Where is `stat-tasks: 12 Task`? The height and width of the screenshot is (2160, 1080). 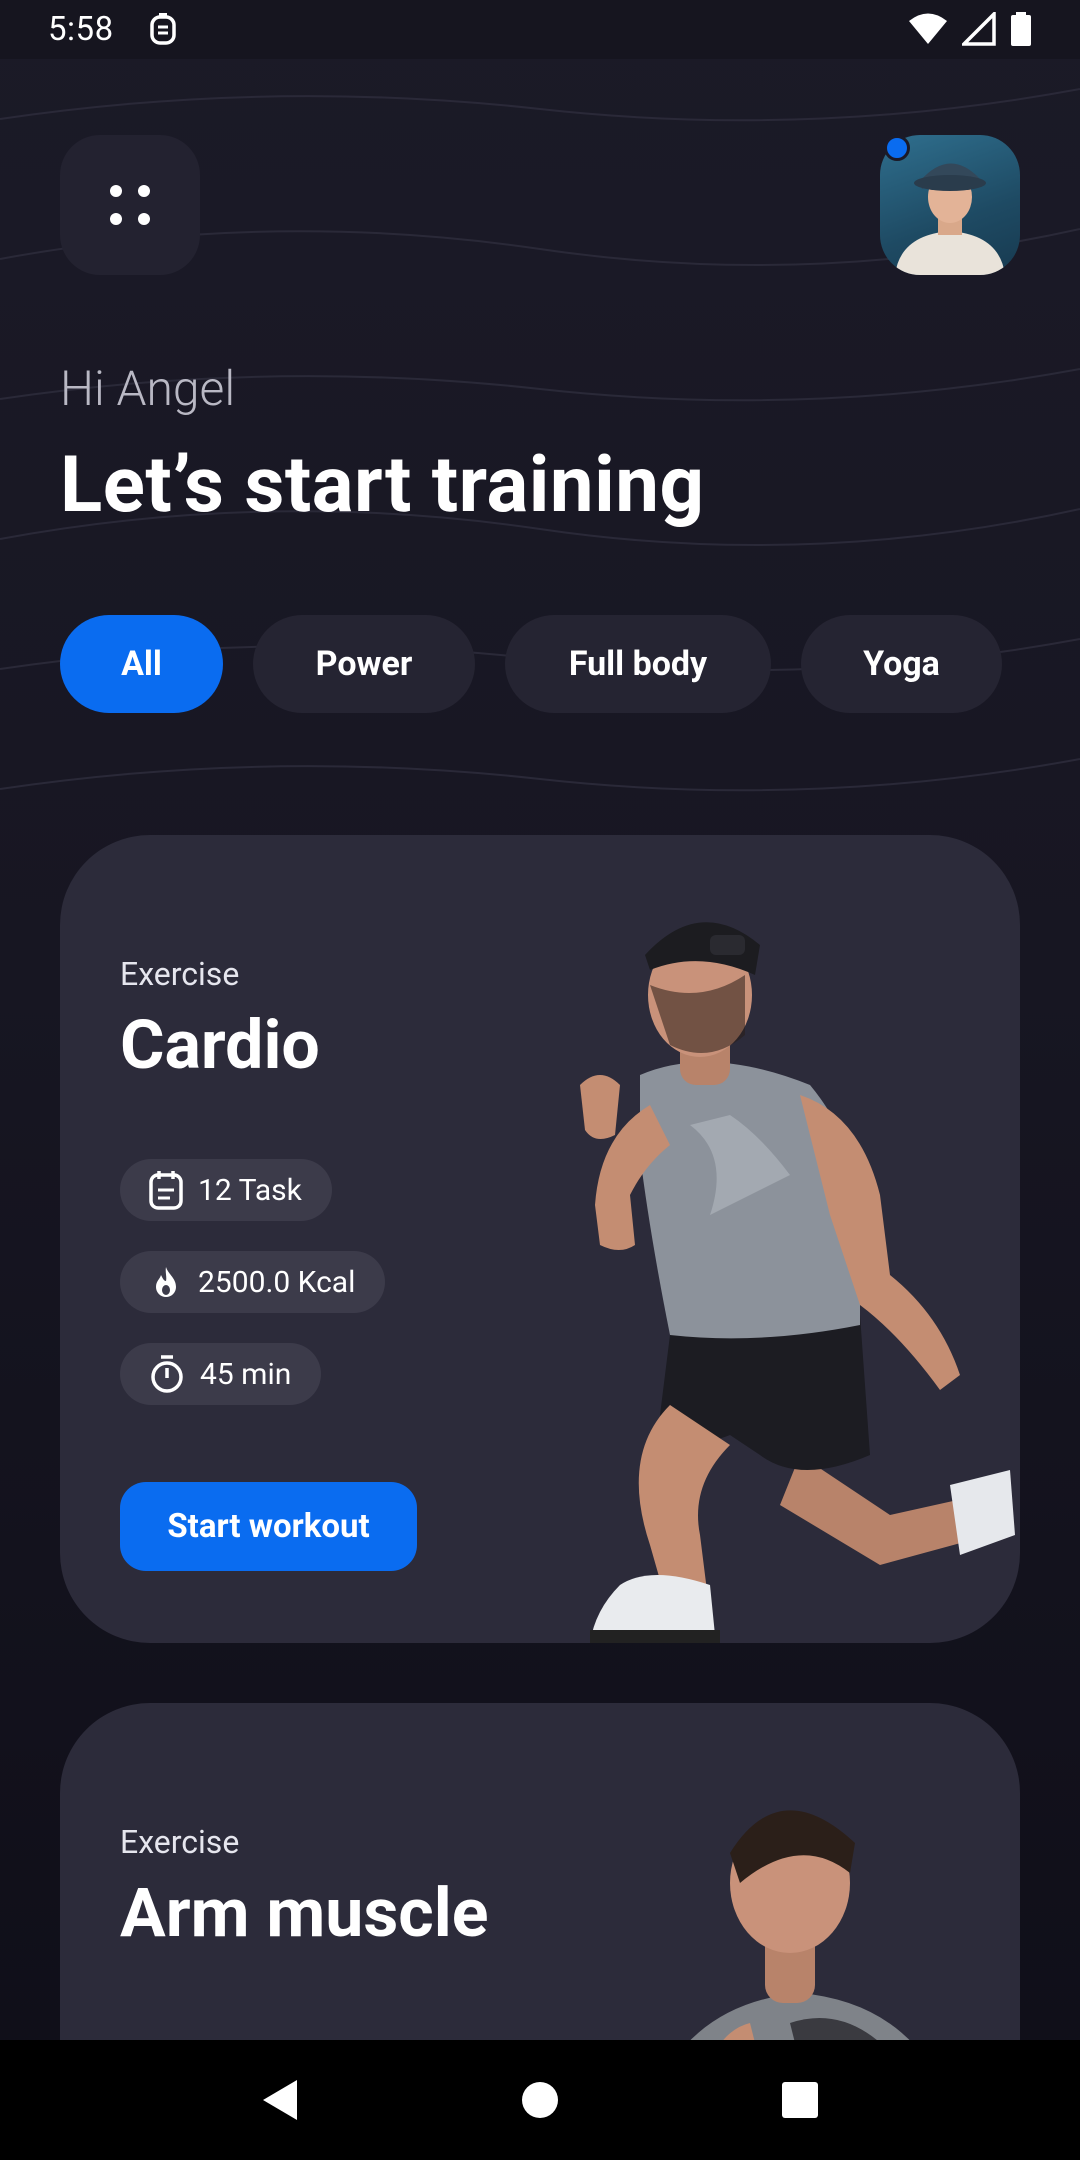
stat-tasks: 12 Task is located at coordinates (226, 1190).